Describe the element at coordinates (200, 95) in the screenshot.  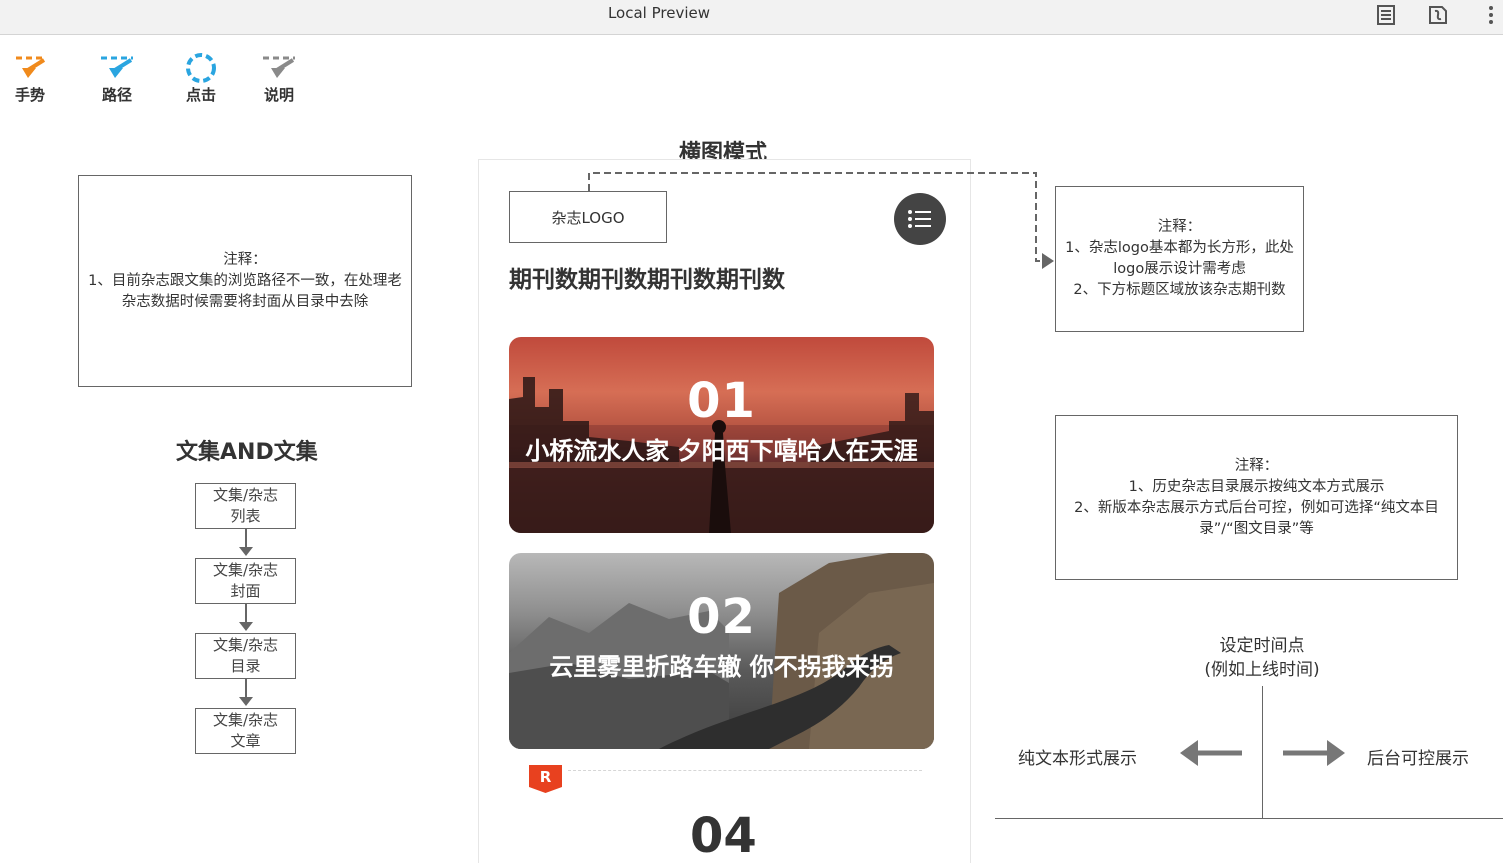
I see `click-label: 点击` at that location.